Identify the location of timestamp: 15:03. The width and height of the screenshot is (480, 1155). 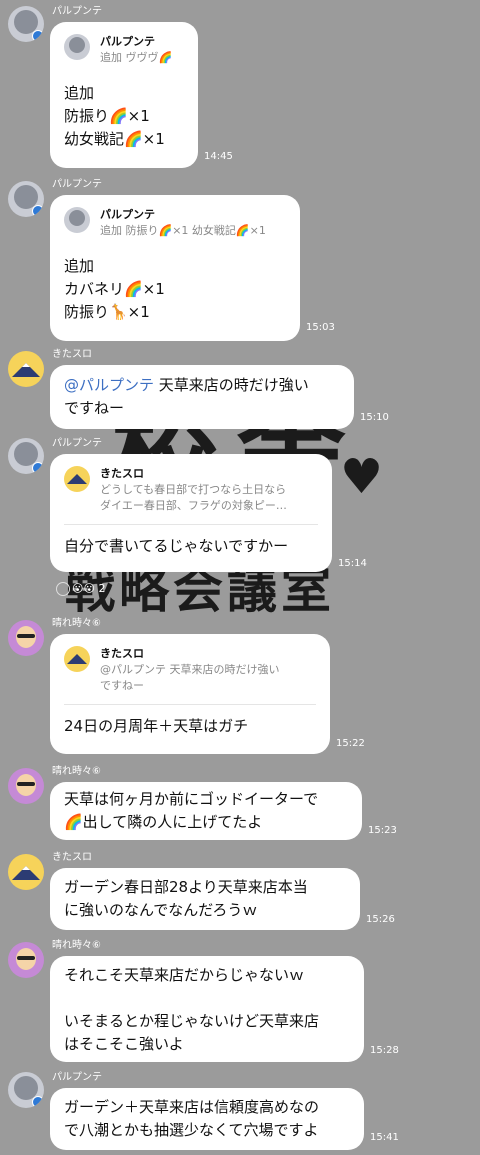
(320, 327).